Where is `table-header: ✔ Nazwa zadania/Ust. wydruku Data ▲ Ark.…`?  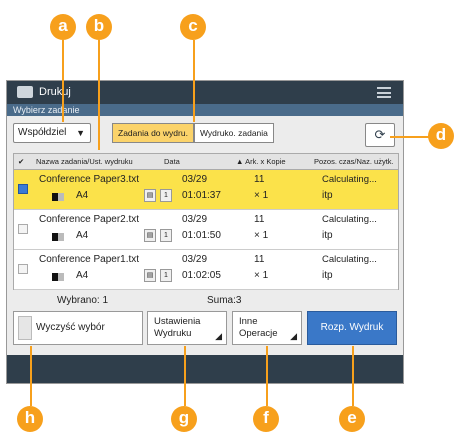 table-header: ✔ Nazwa zadania/Ust. wydruku Data ▲ Ark.… is located at coordinates (206, 162).